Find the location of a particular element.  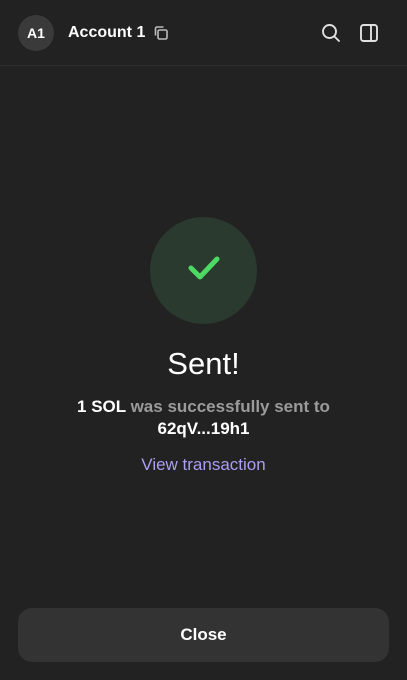

copy-icon is located at coordinates (161, 33).